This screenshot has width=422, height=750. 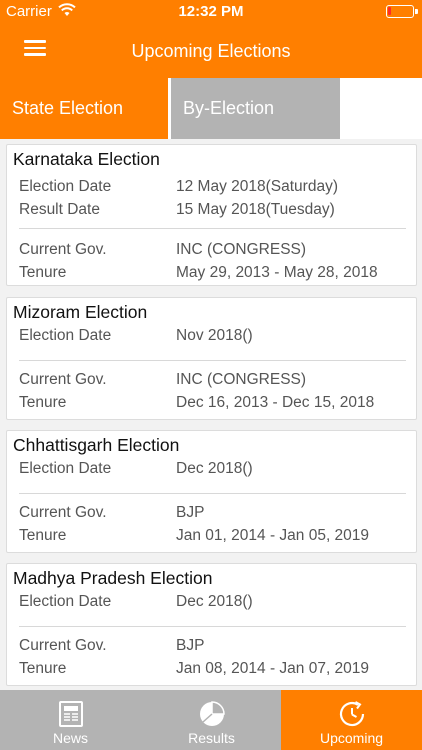 I want to click on status-bar: Carrier 12:32 PM, so click(x=211, y=12).